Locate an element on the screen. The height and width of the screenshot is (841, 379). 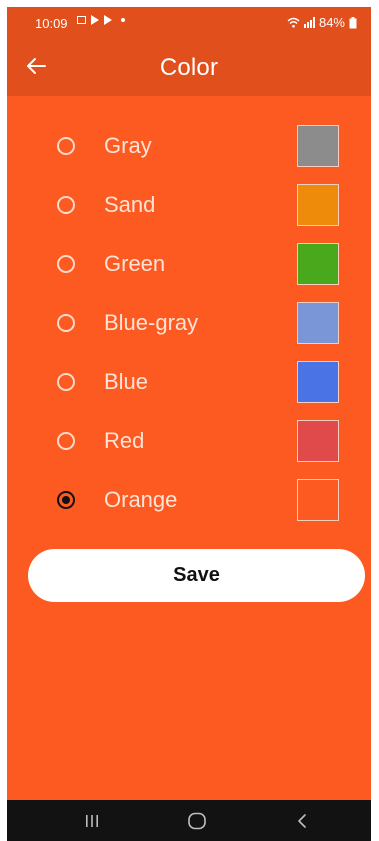
option-label: Green is located at coordinates (135, 263).